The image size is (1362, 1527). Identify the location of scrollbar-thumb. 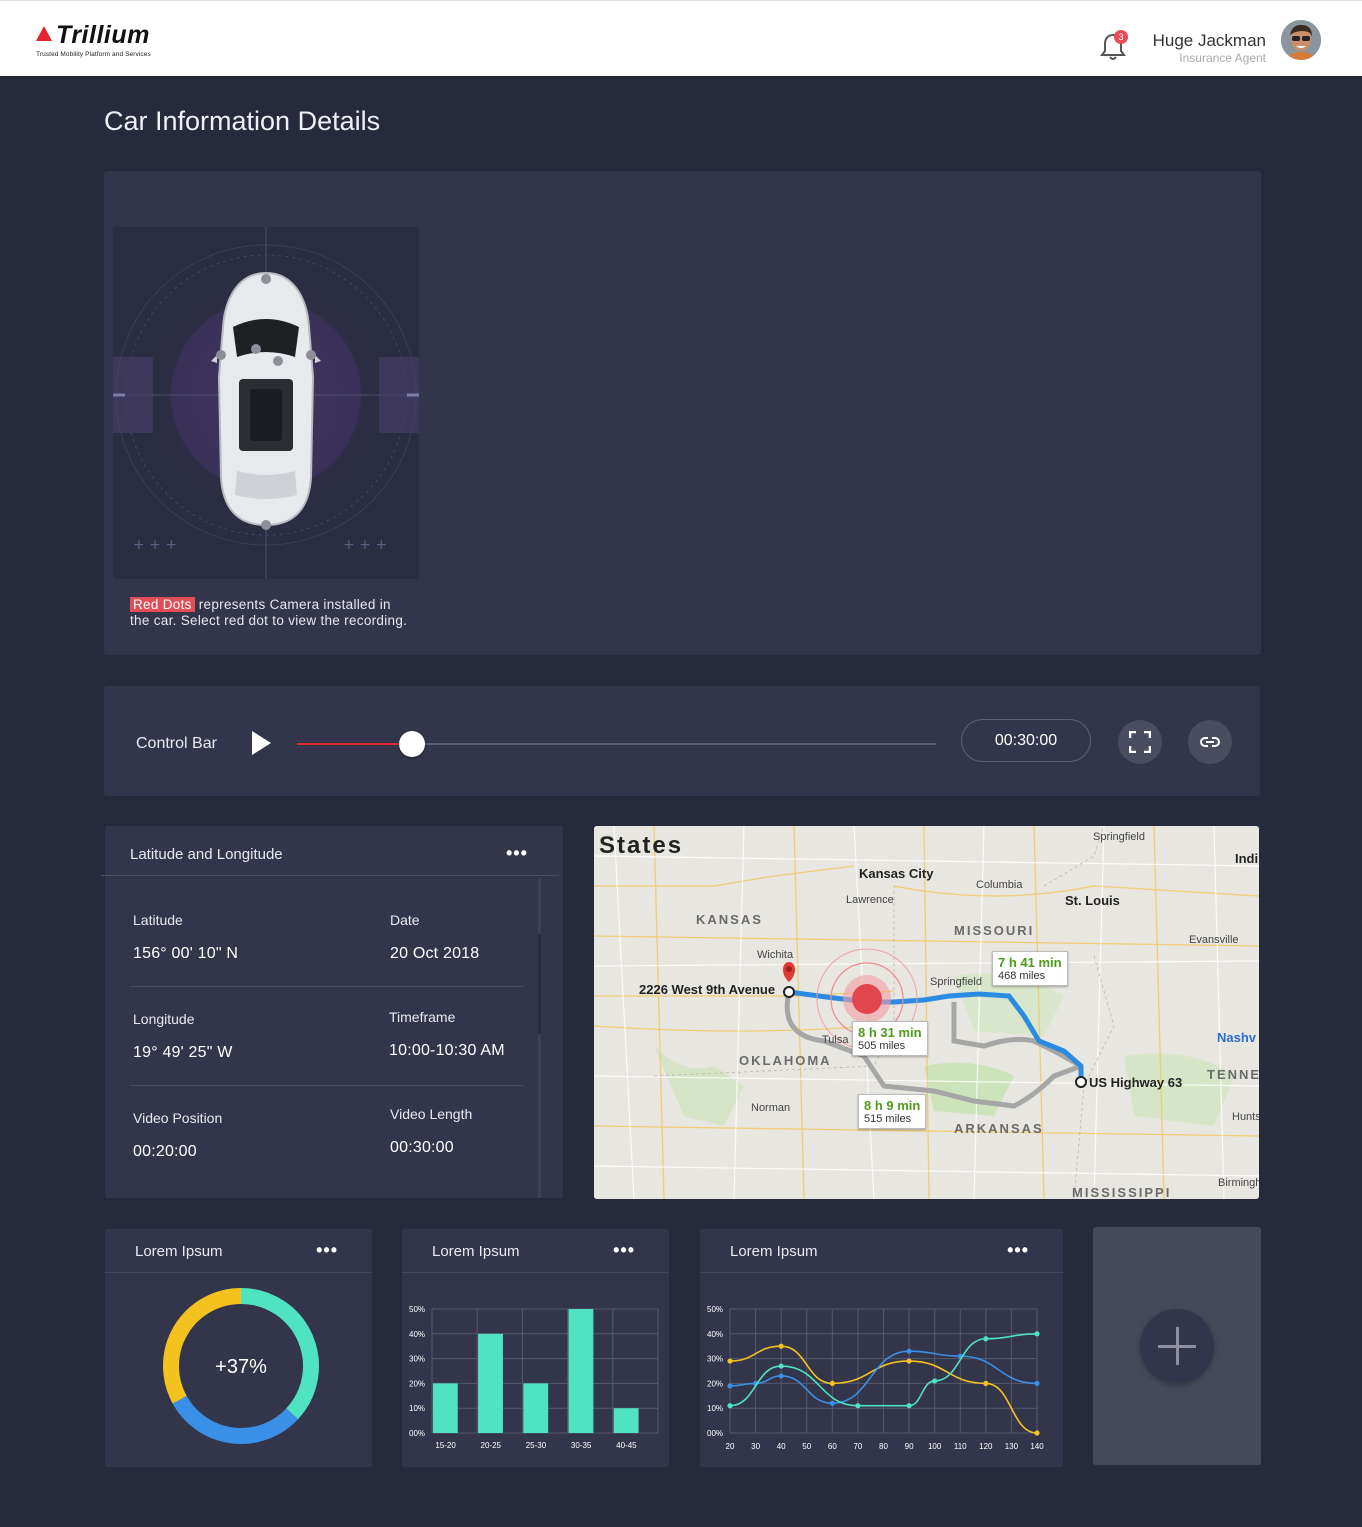
(539, 984).